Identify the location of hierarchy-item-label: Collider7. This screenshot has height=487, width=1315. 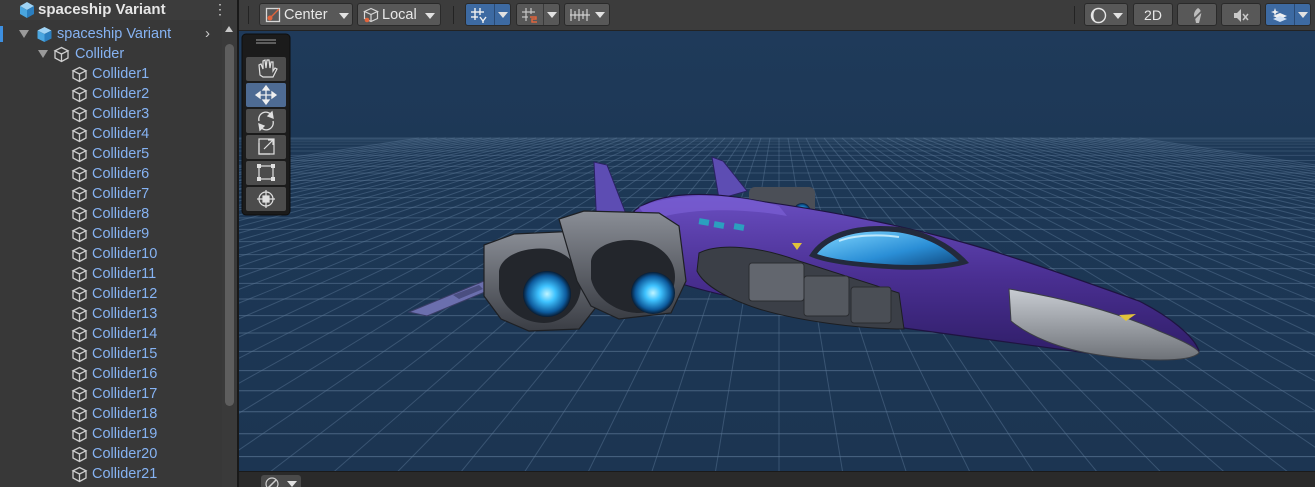
(121, 194).